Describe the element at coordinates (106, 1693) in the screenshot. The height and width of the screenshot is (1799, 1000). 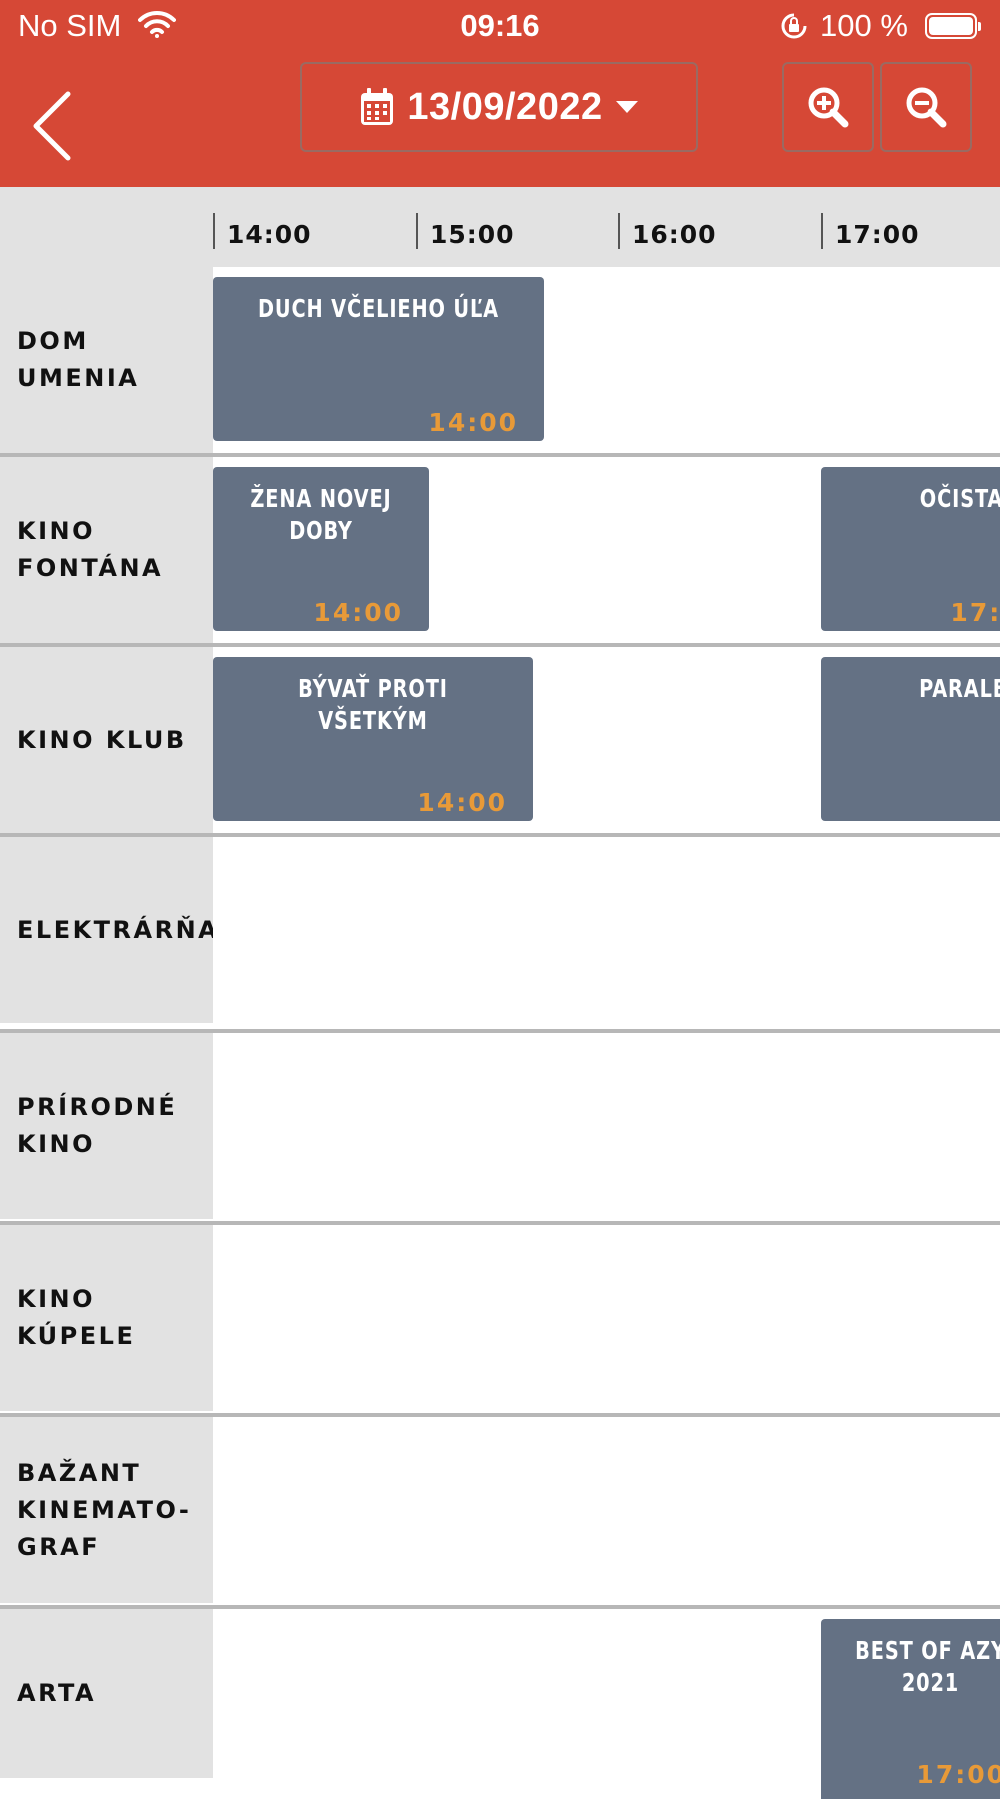
I see `venue-label: ARTA` at that location.